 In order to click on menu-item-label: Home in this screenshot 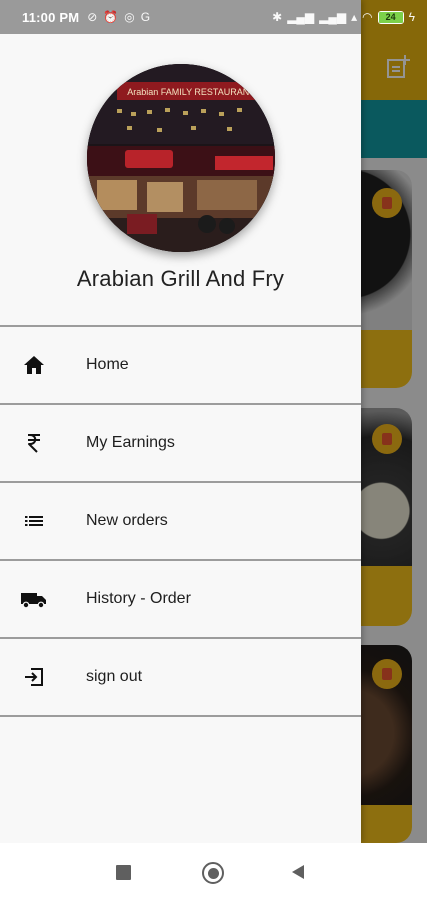, I will do `click(107, 364)`.